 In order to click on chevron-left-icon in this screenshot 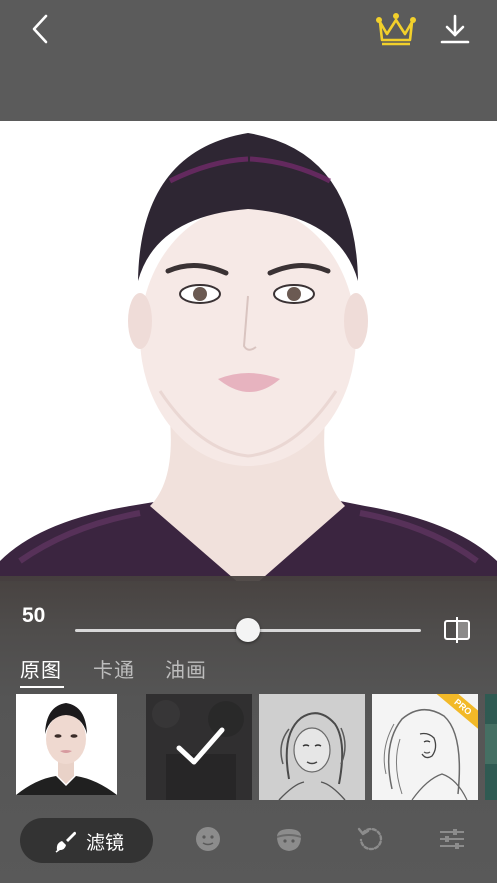, I will do `click(40, 29)`.